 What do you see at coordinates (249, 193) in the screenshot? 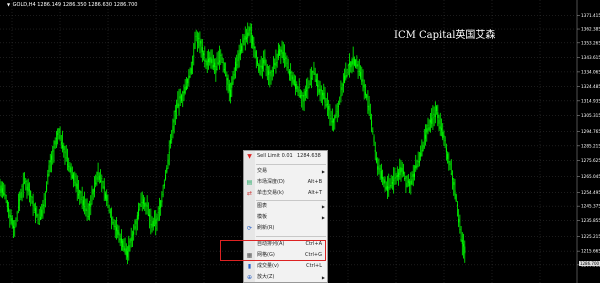
I see `one-click-trading-icon: ⇄` at bounding box center [249, 193].